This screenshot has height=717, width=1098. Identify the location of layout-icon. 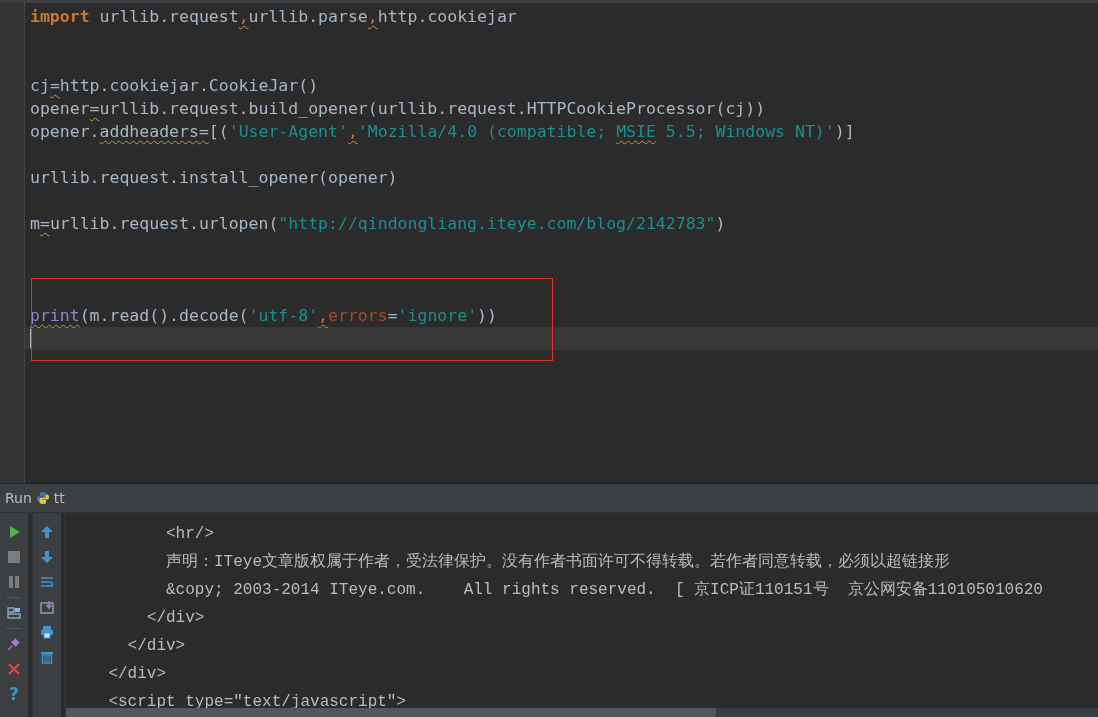
(14, 612).